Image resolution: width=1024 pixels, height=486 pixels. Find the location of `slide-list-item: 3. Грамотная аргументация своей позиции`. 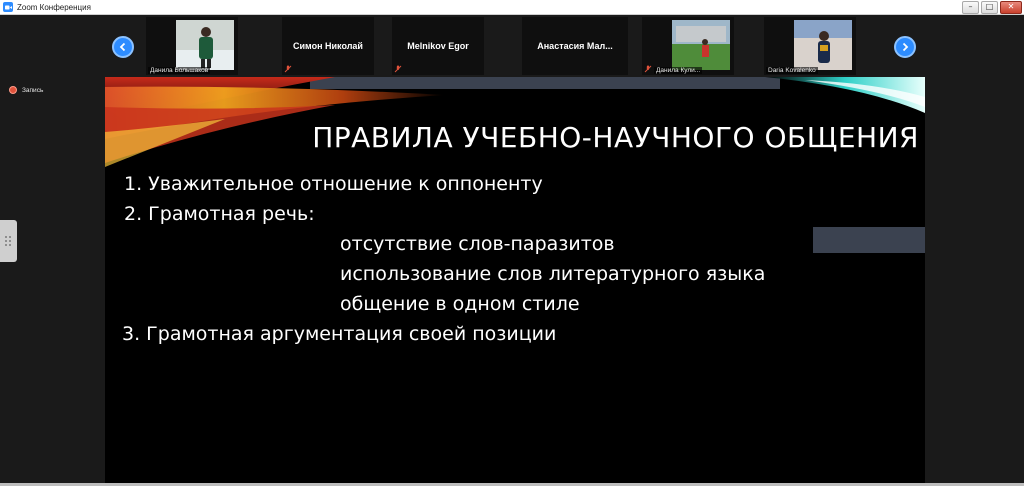

slide-list-item: 3. Грамотная аргументация своей позиции is located at coordinates (339, 334).